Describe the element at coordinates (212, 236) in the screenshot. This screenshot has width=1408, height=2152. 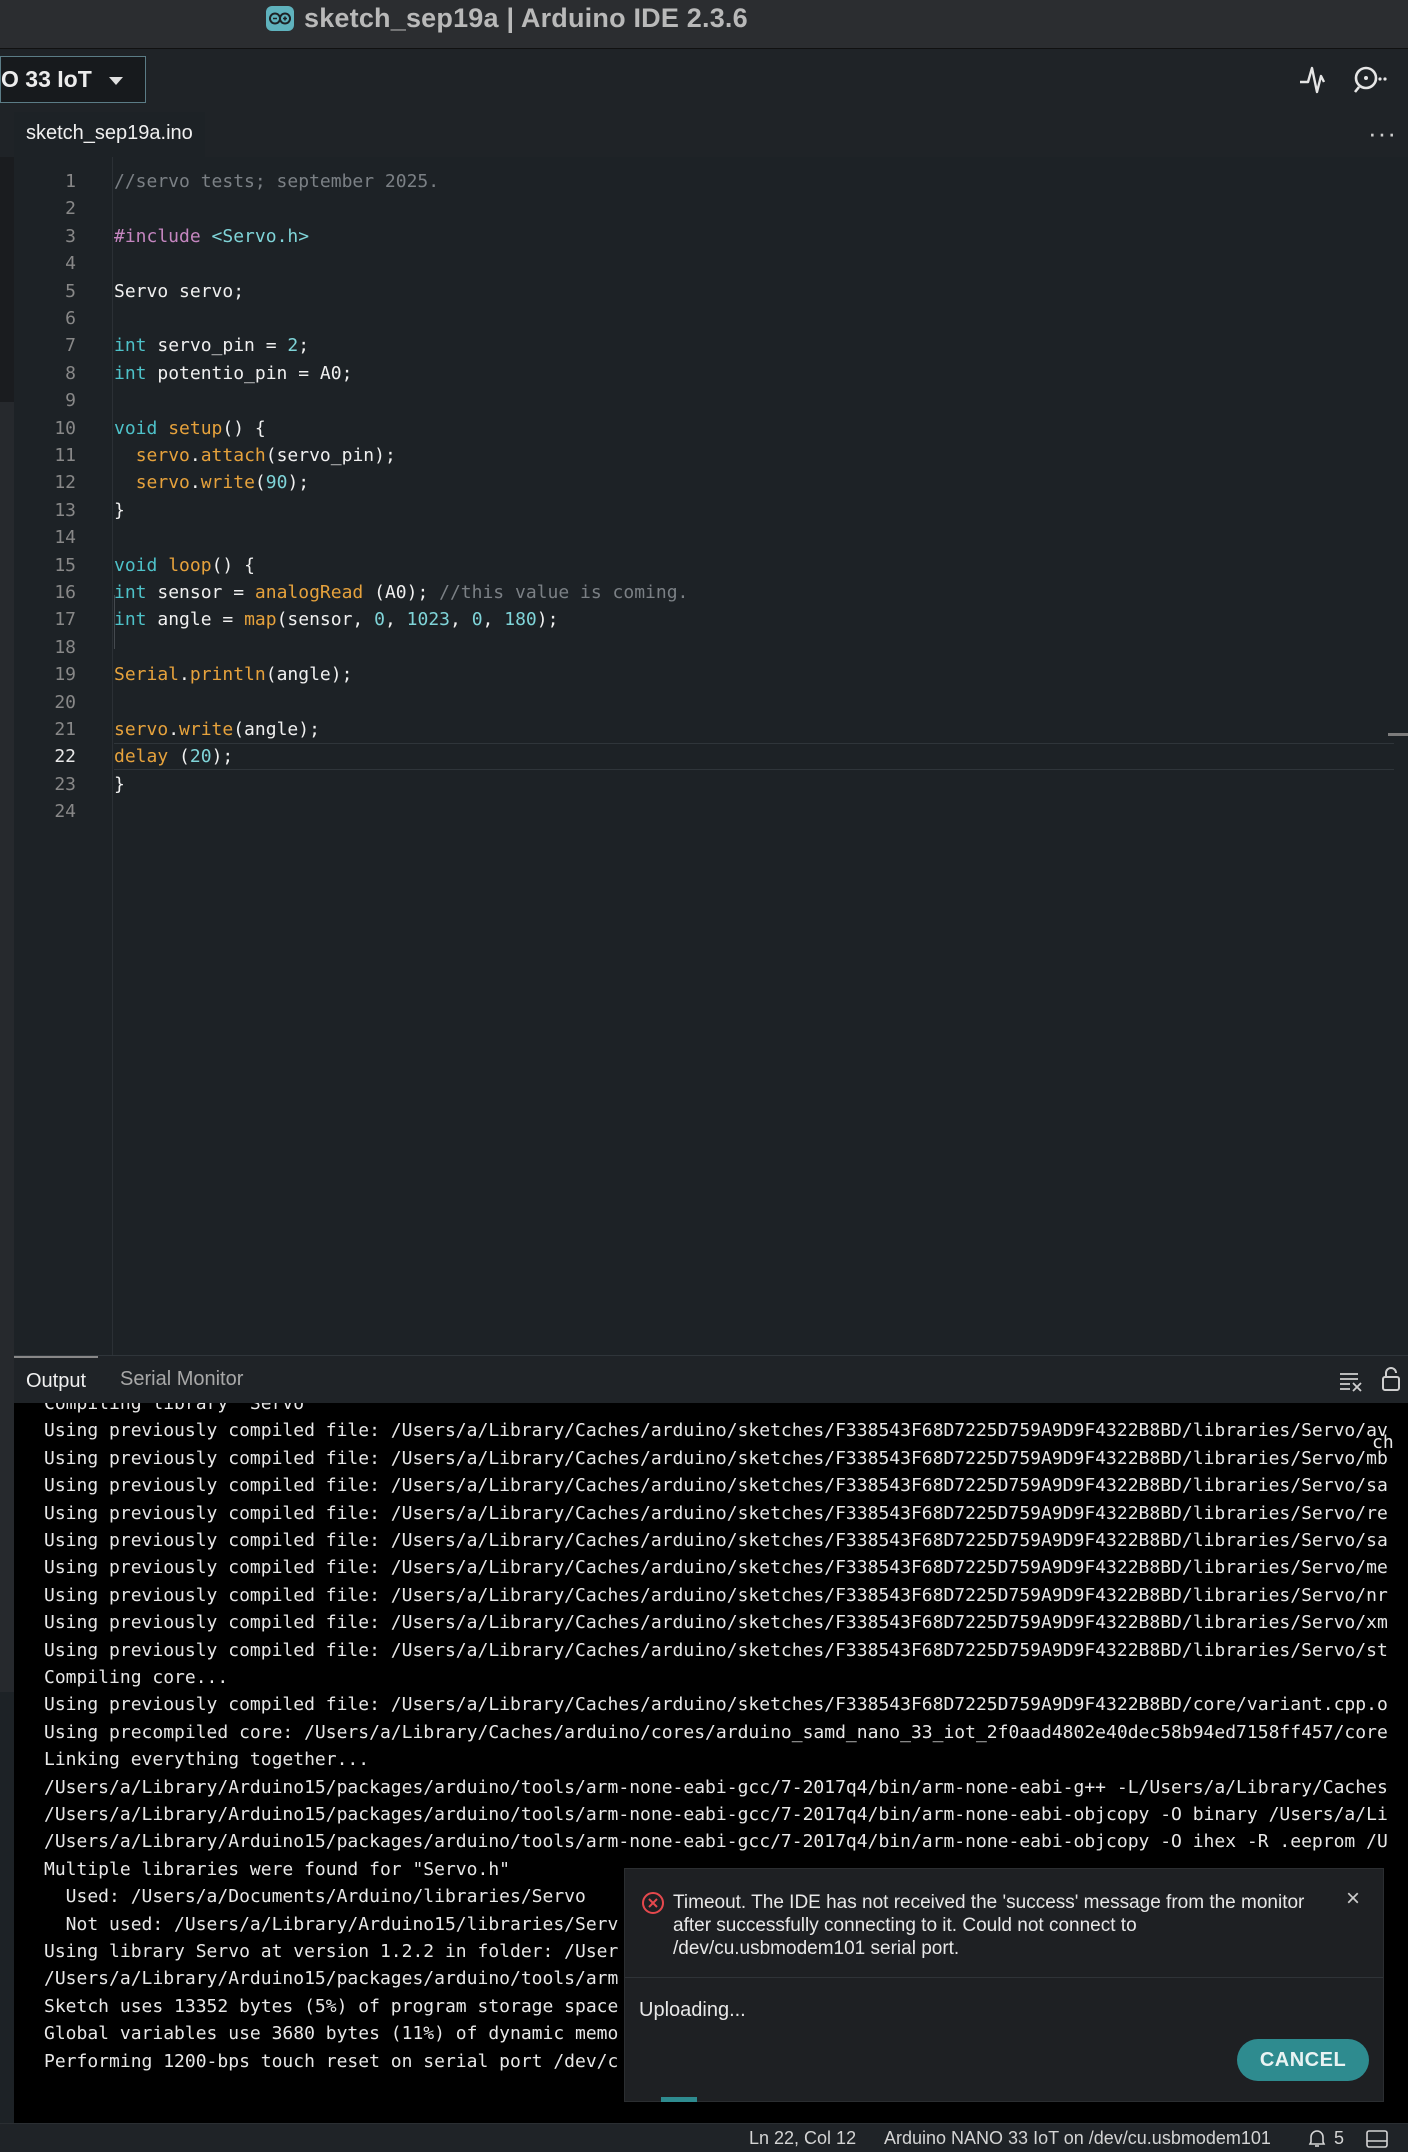
I see `code-line: #include <Servo.h>` at that location.